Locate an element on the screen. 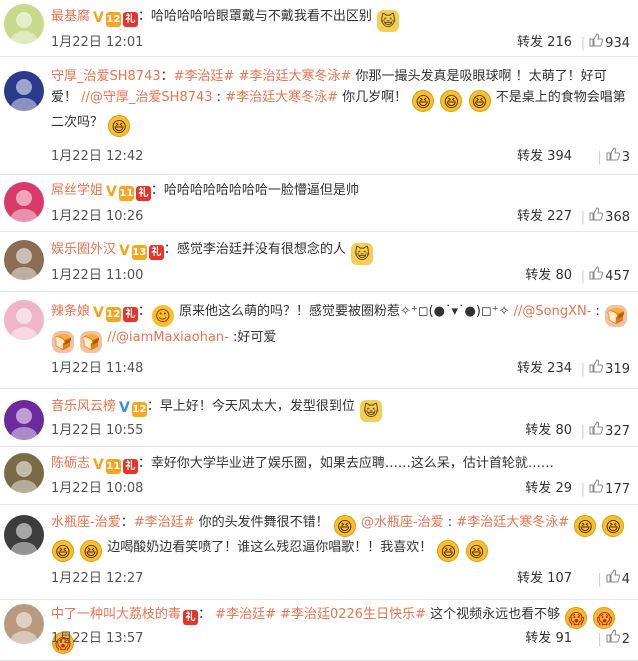 This screenshot has height=661, width=638. username-link: 娱乐圈外汉 is located at coordinates (83, 249).